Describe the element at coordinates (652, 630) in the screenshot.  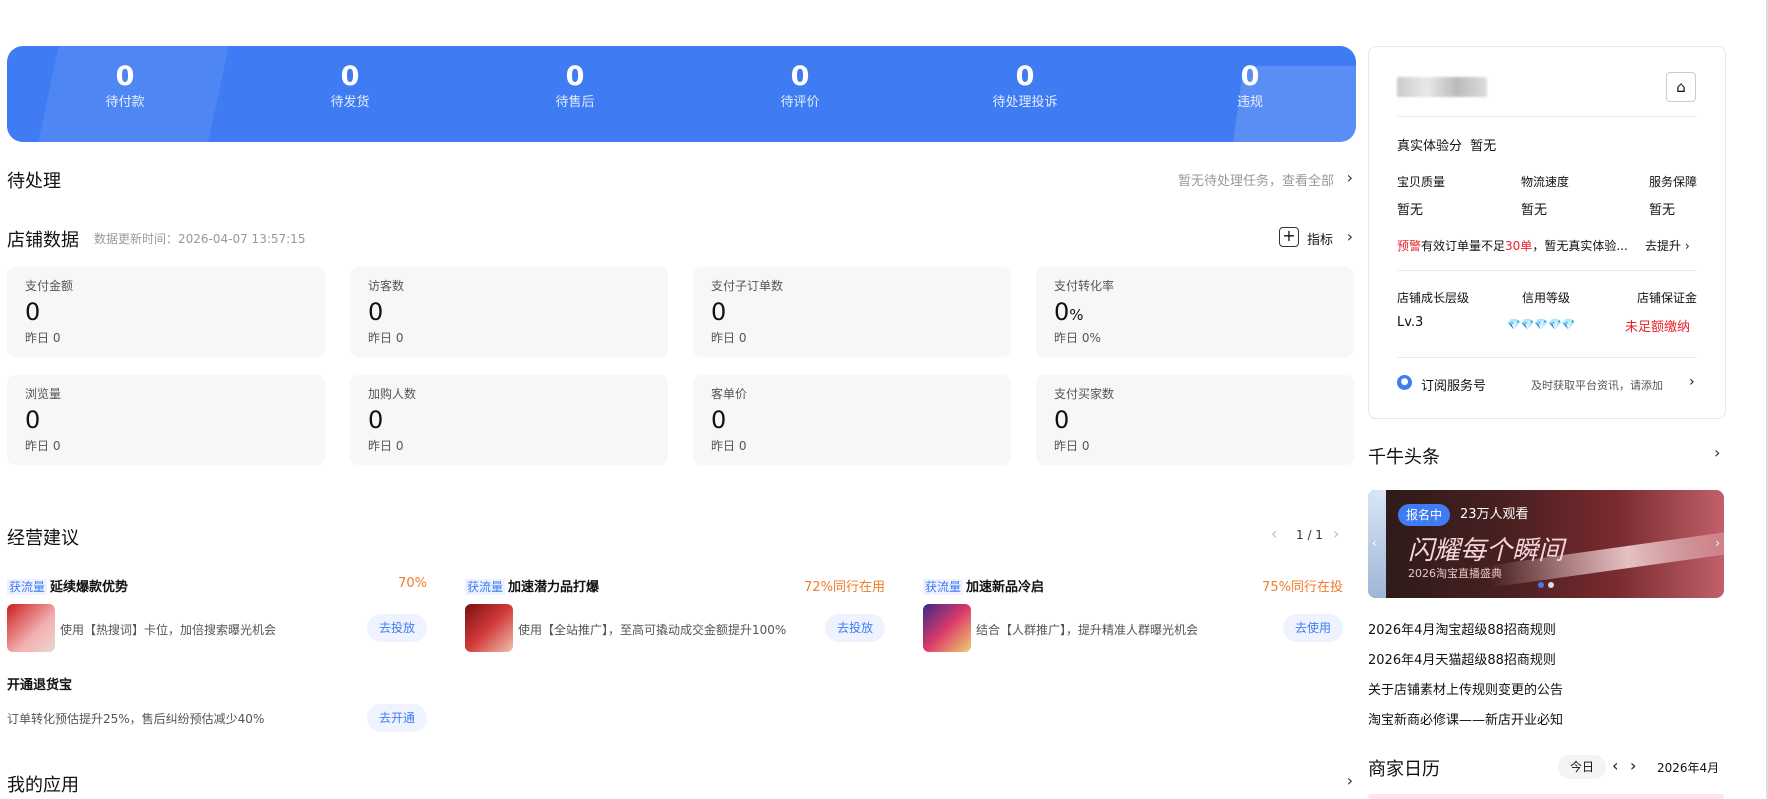
I see `suggestion-desc: 使用【全站推广】，至高可撬动成交金额提升100%` at that location.